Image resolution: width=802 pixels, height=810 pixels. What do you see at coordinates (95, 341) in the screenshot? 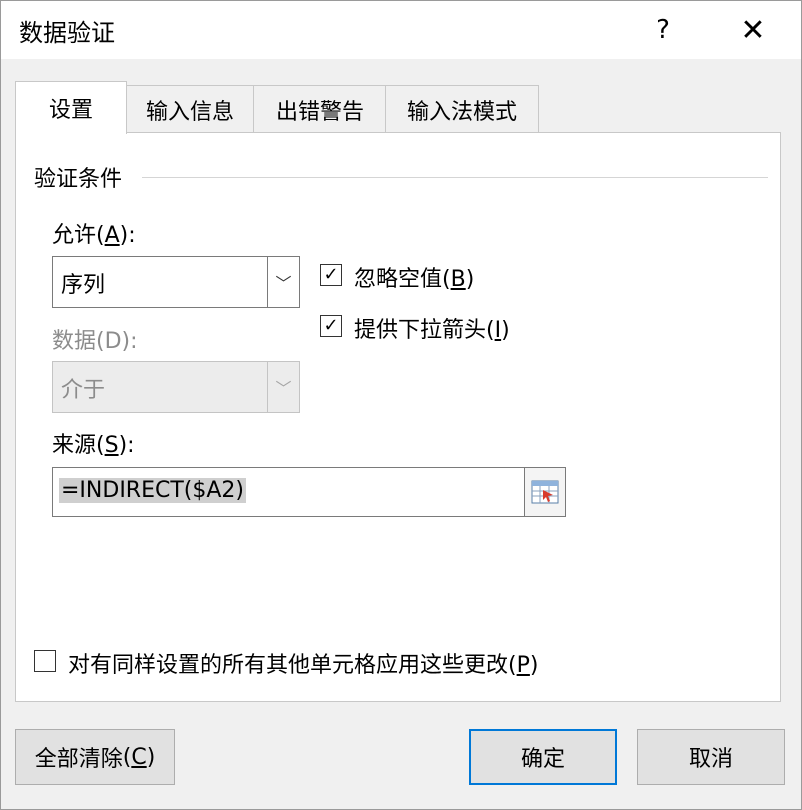
I see `data-label: 数据(D):` at bounding box center [95, 341].